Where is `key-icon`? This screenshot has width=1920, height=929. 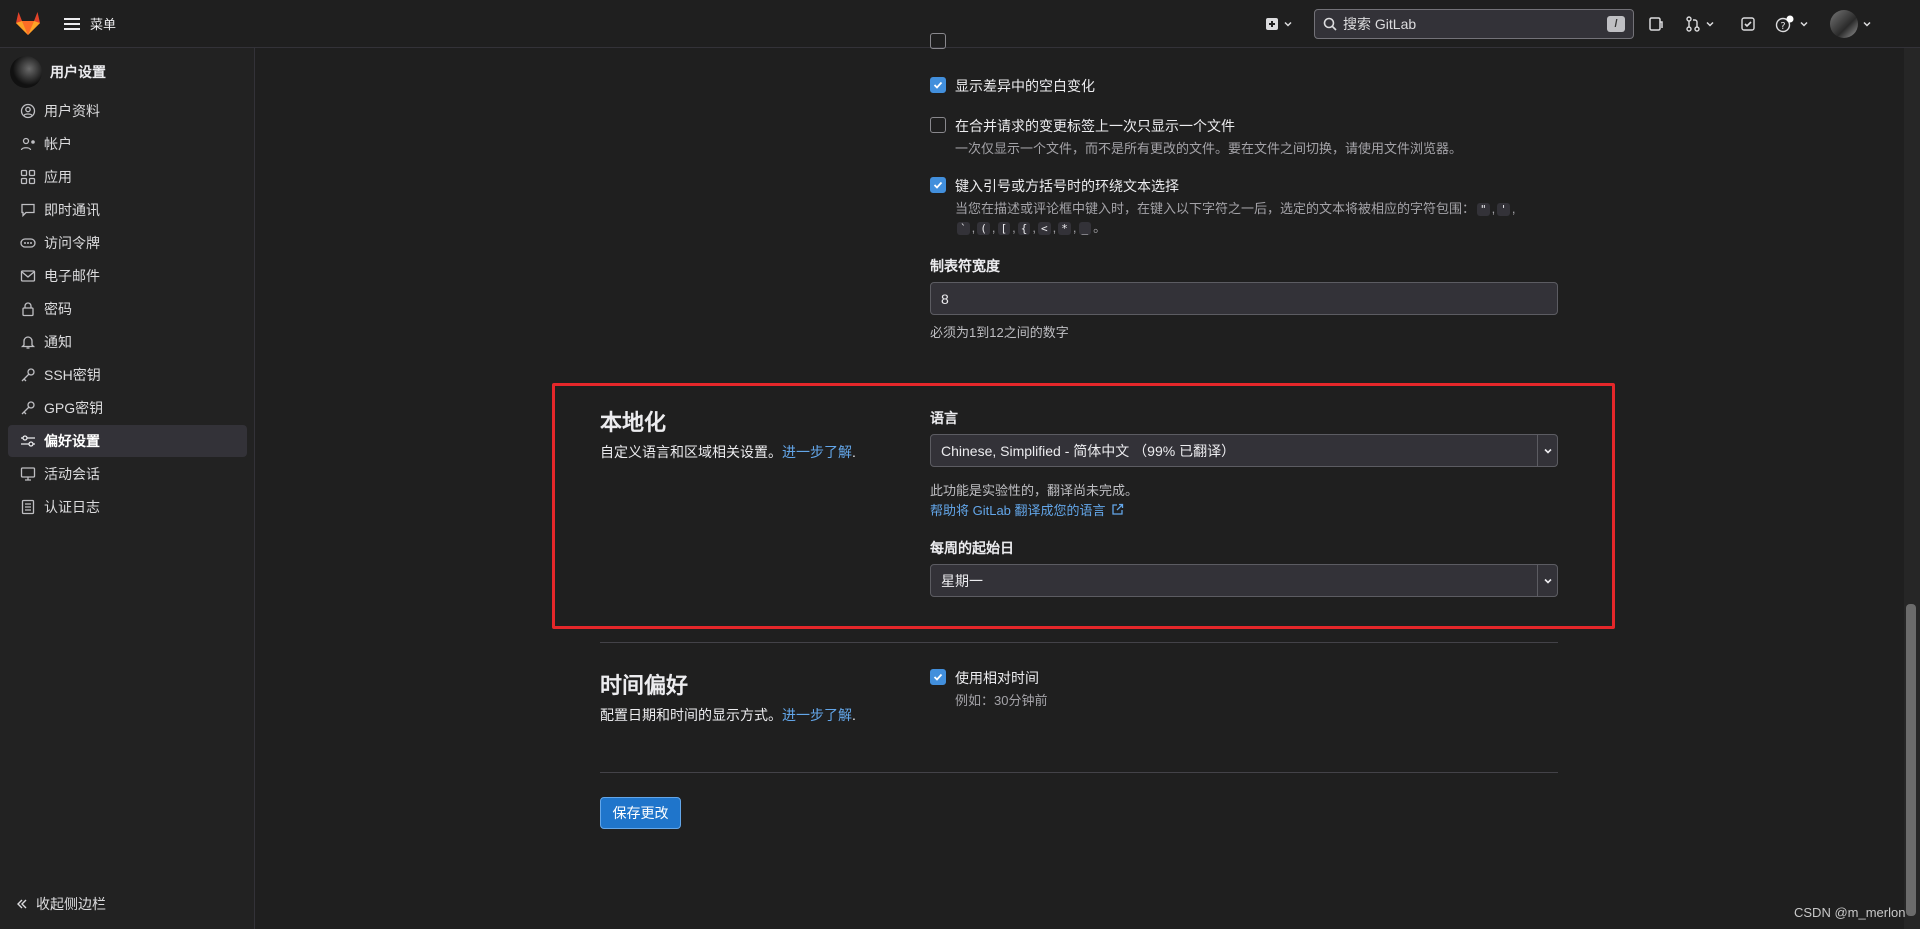 key-icon is located at coordinates (28, 408).